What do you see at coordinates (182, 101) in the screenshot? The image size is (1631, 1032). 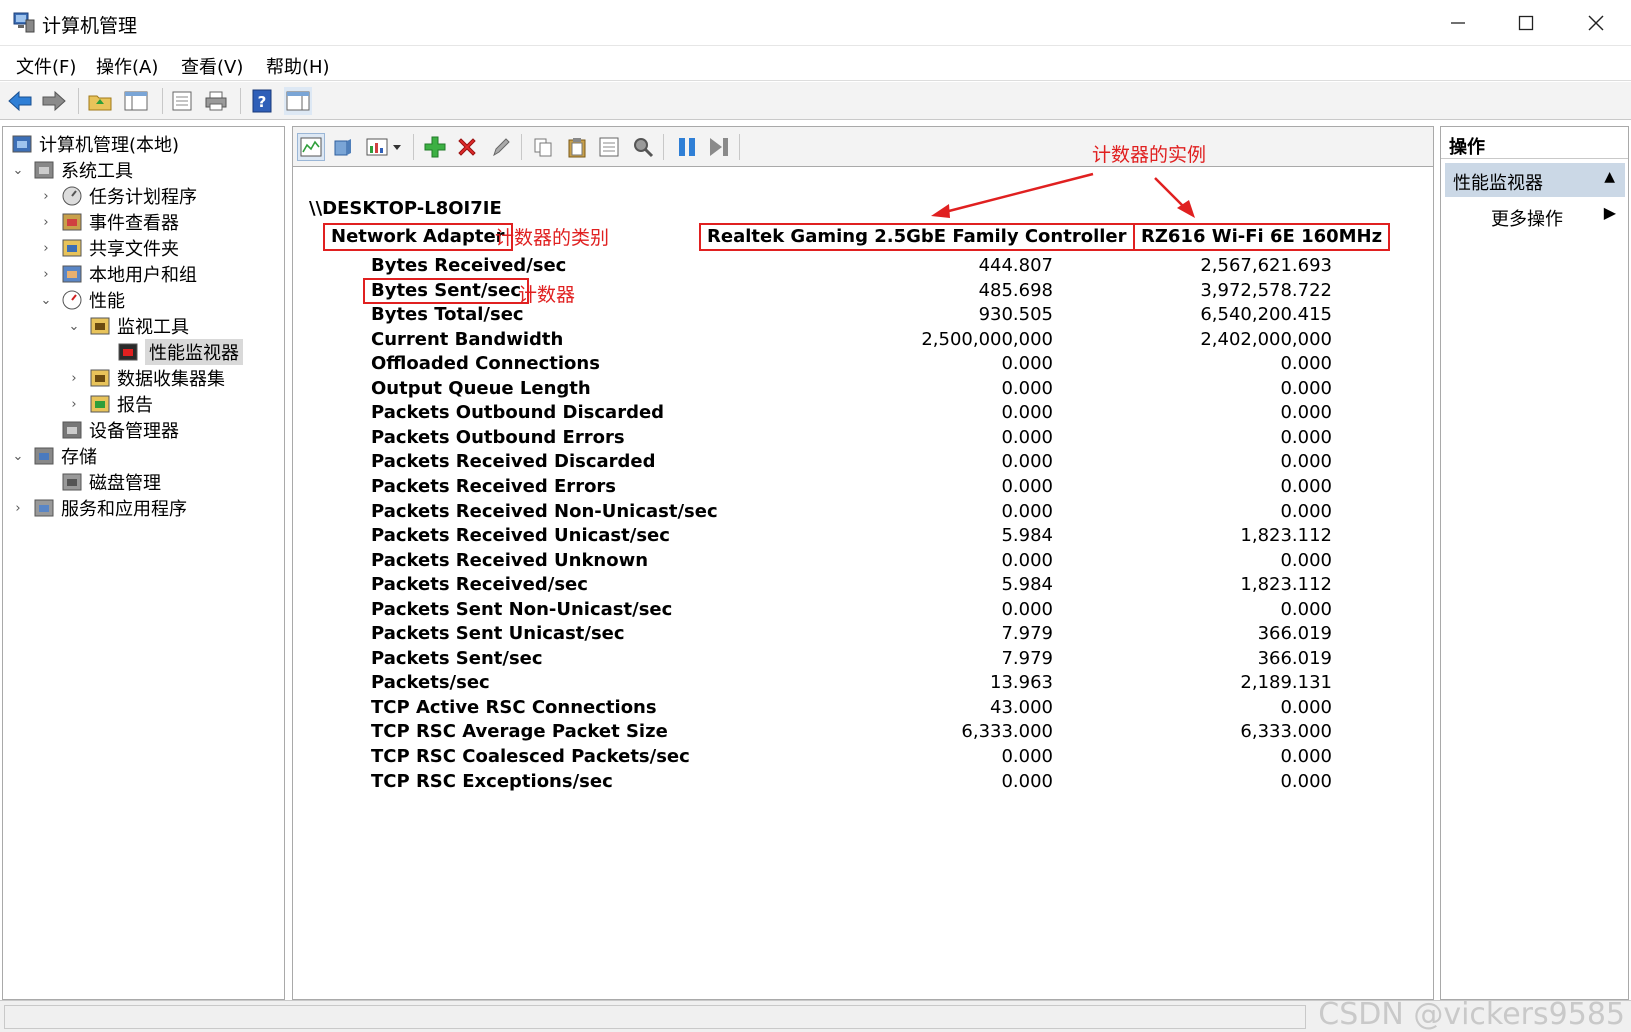 I see `properties-button` at bounding box center [182, 101].